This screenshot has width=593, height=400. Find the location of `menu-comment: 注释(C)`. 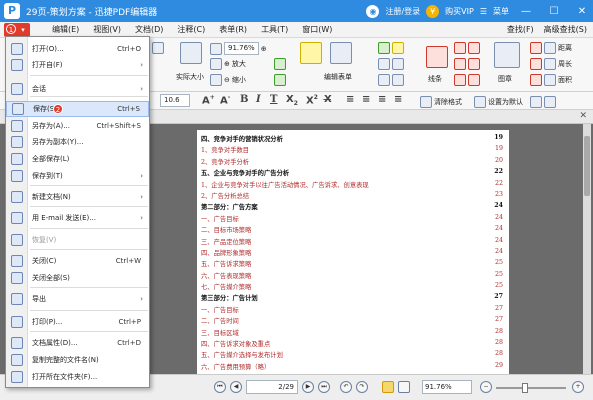

menu-comment: 注释(C) is located at coordinates (191, 29).